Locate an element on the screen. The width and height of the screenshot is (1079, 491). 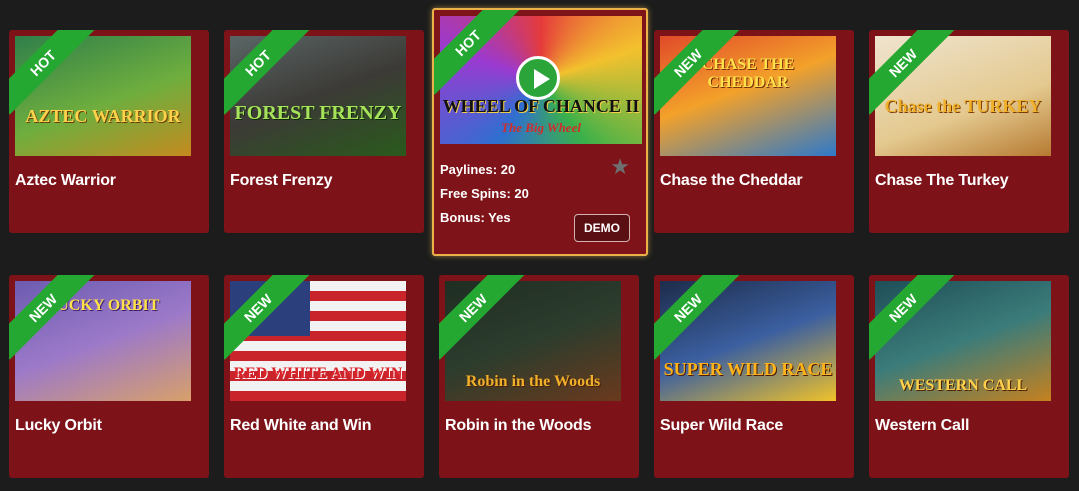
game-title: Robin in the Woods is located at coordinates (518, 426).